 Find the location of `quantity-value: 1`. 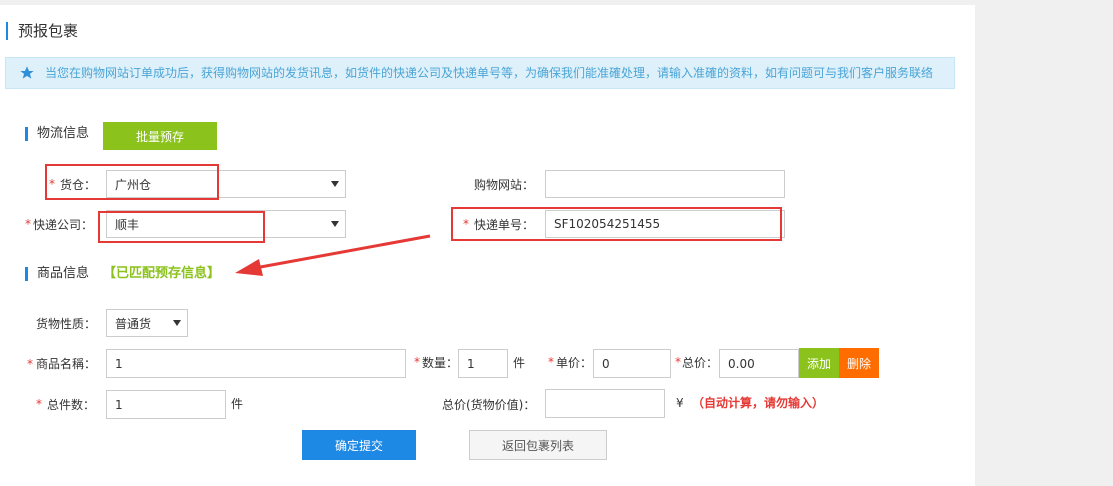

quantity-value: 1 is located at coordinates (471, 363).